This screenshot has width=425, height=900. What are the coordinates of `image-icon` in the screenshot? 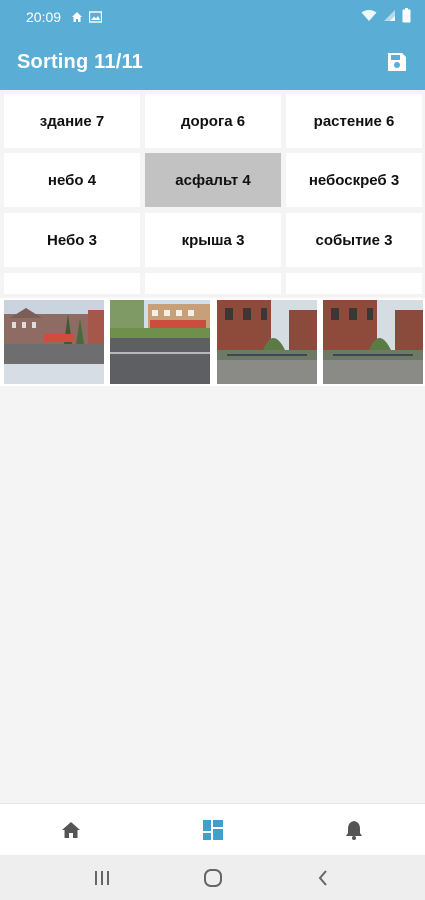 It's located at (96, 17).